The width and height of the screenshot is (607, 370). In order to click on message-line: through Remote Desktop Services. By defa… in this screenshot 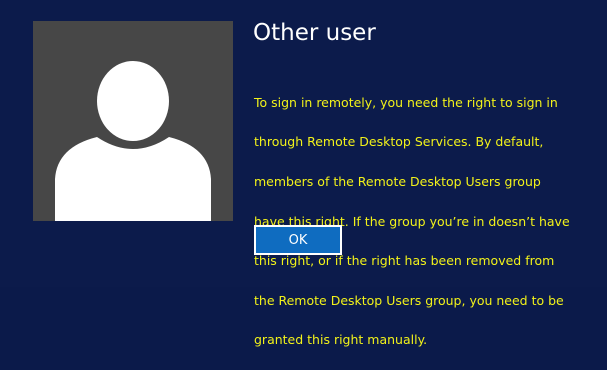, I will do `click(399, 142)`.